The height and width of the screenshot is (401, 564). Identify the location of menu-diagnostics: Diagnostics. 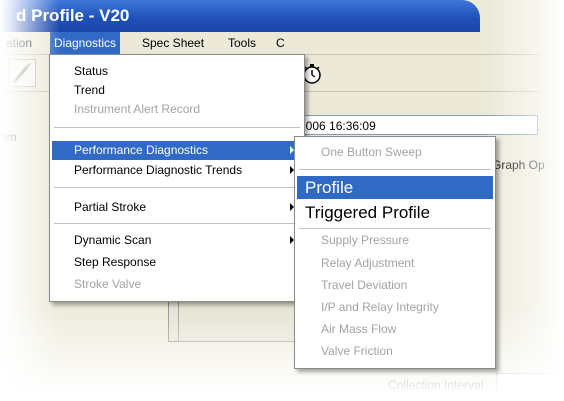
(85, 43).